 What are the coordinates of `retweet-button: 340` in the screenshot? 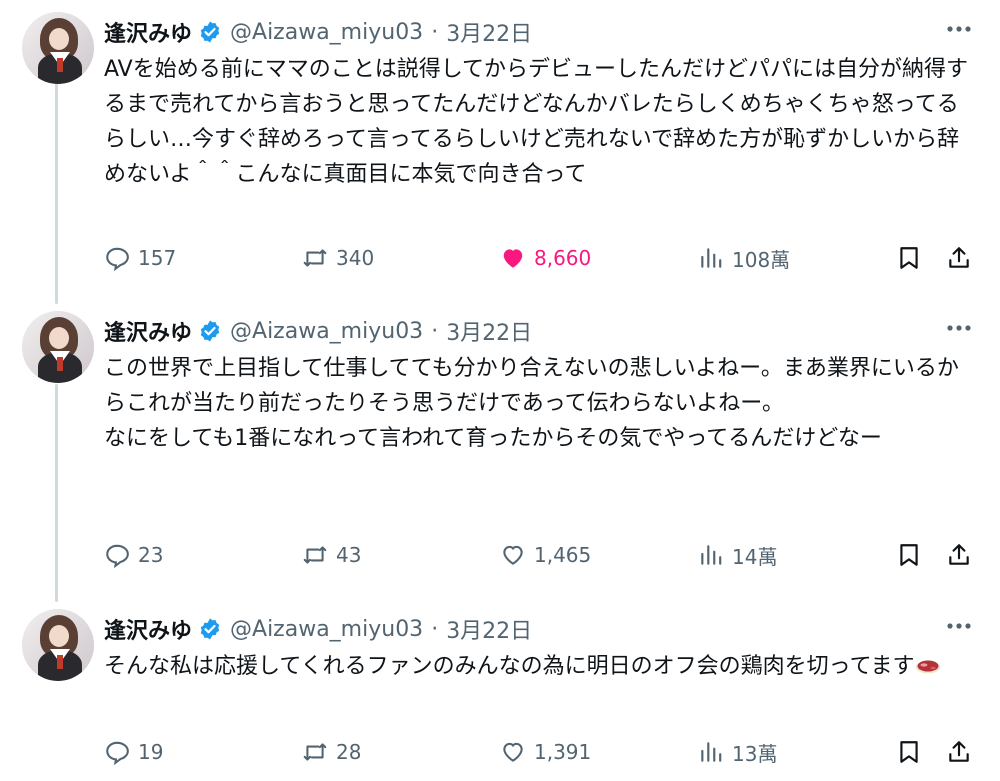 It's located at (338, 258).